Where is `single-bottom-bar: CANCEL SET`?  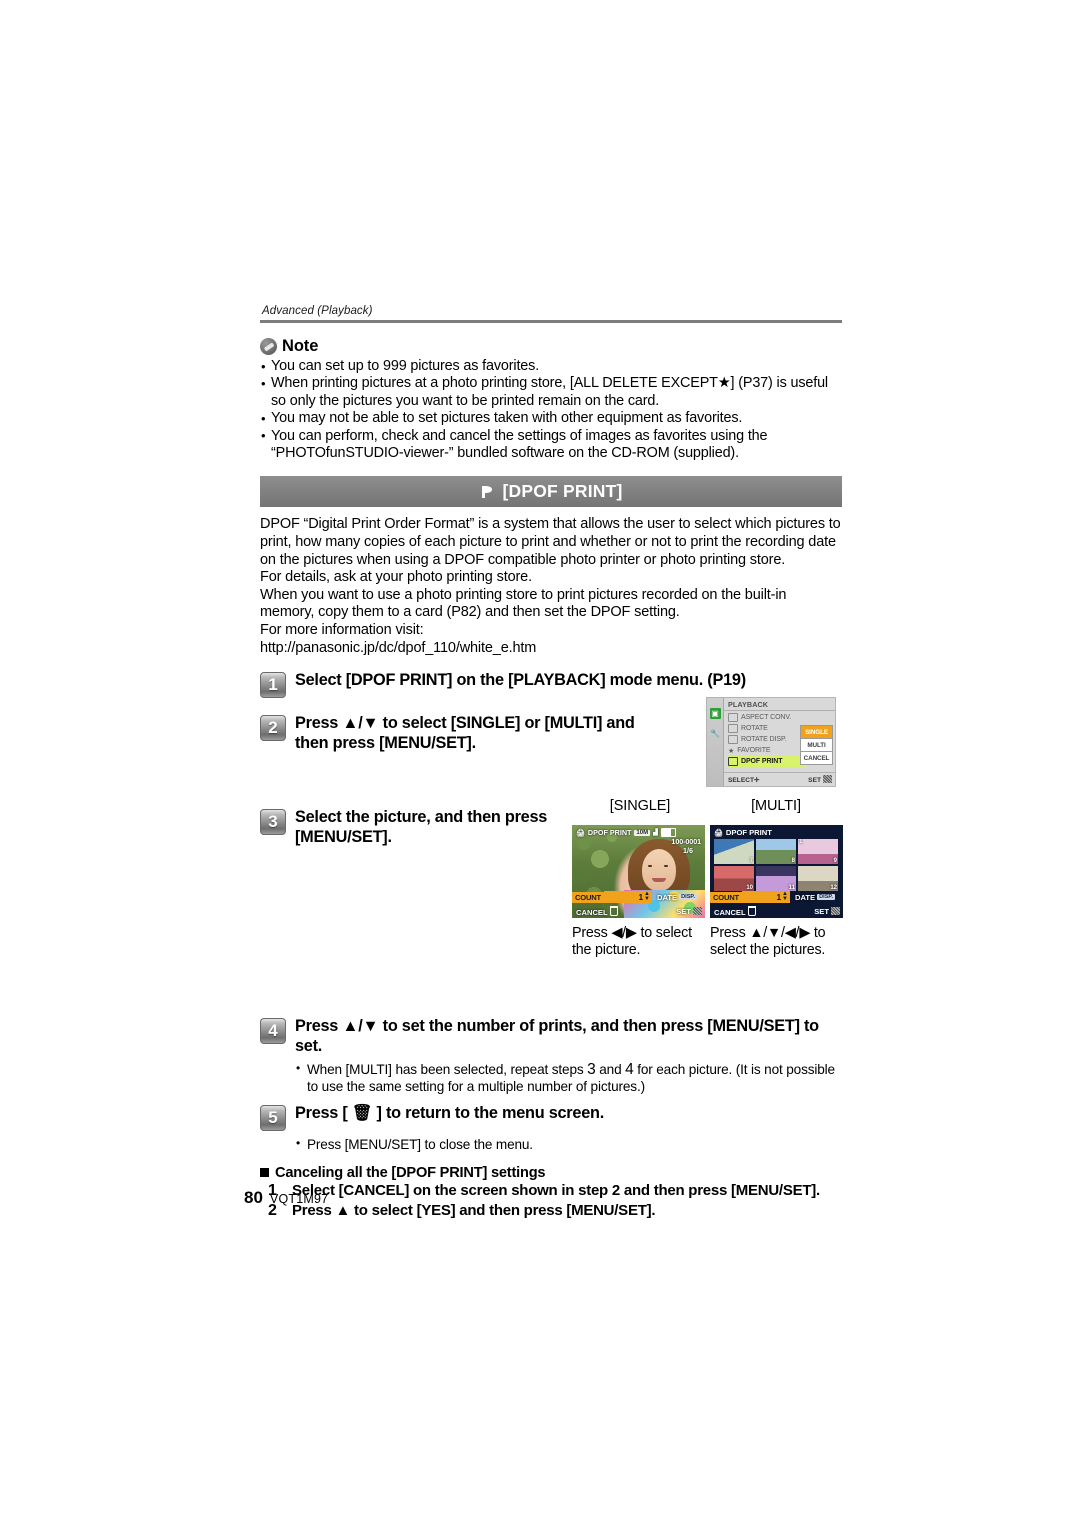
single-bottom-bar: CANCEL SET is located at coordinates (638, 911).